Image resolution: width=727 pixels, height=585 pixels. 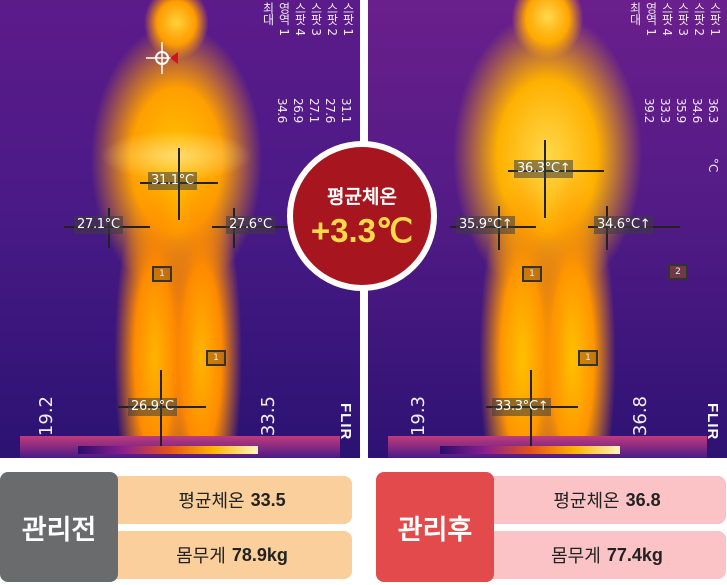 I want to click on before-average-temperature: 평균체온 33.5, so click(x=232, y=500).